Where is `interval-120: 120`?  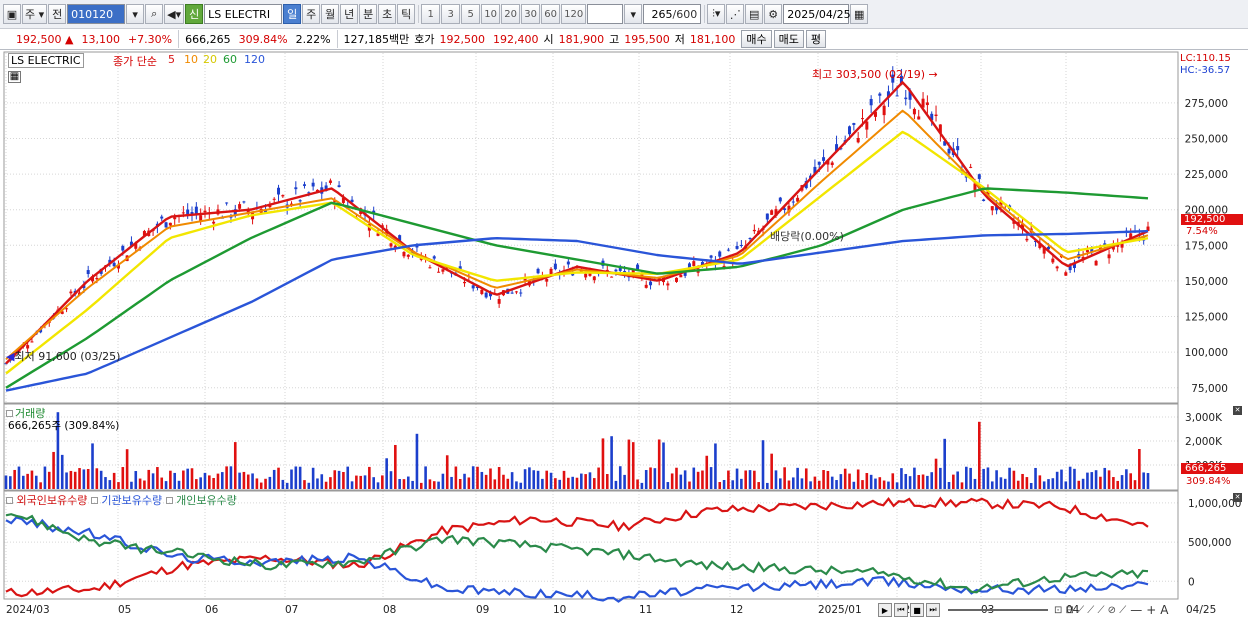 interval-120: 120 is located at coordinates (574, 14).